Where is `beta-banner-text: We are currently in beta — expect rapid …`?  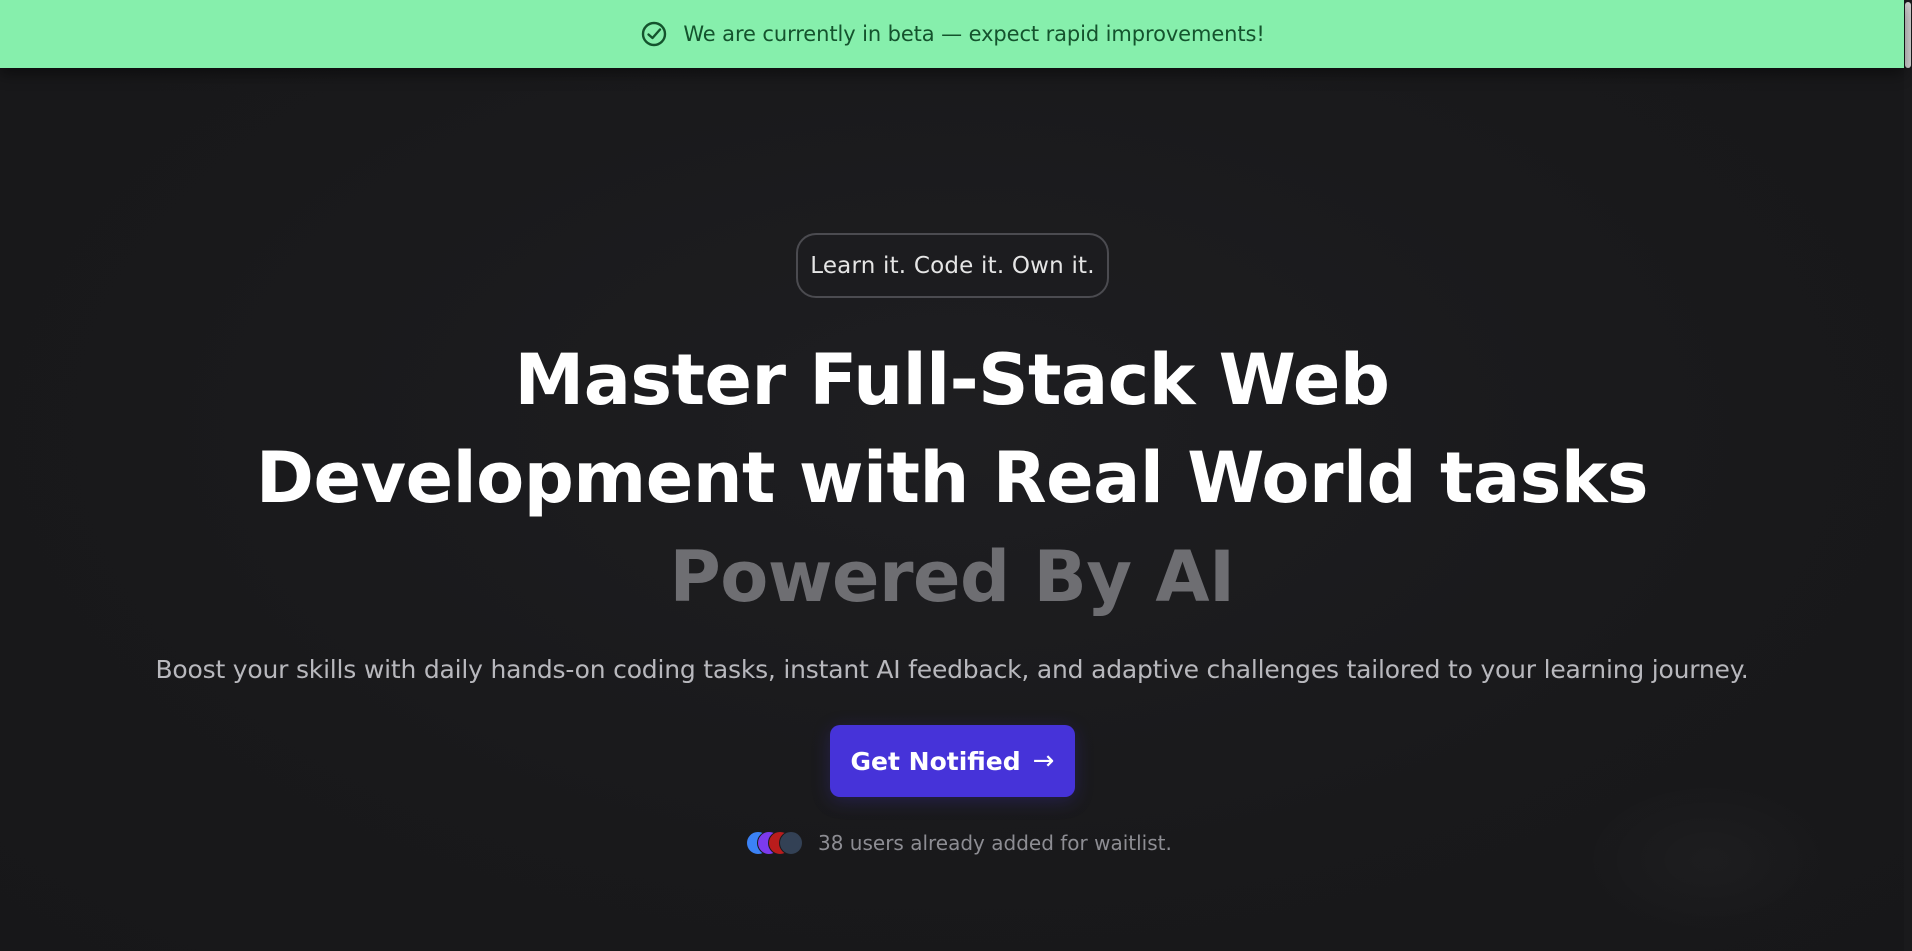 beta-banner-text: We are currently in beta — expect rapid … is located at coordinates (974, 34).